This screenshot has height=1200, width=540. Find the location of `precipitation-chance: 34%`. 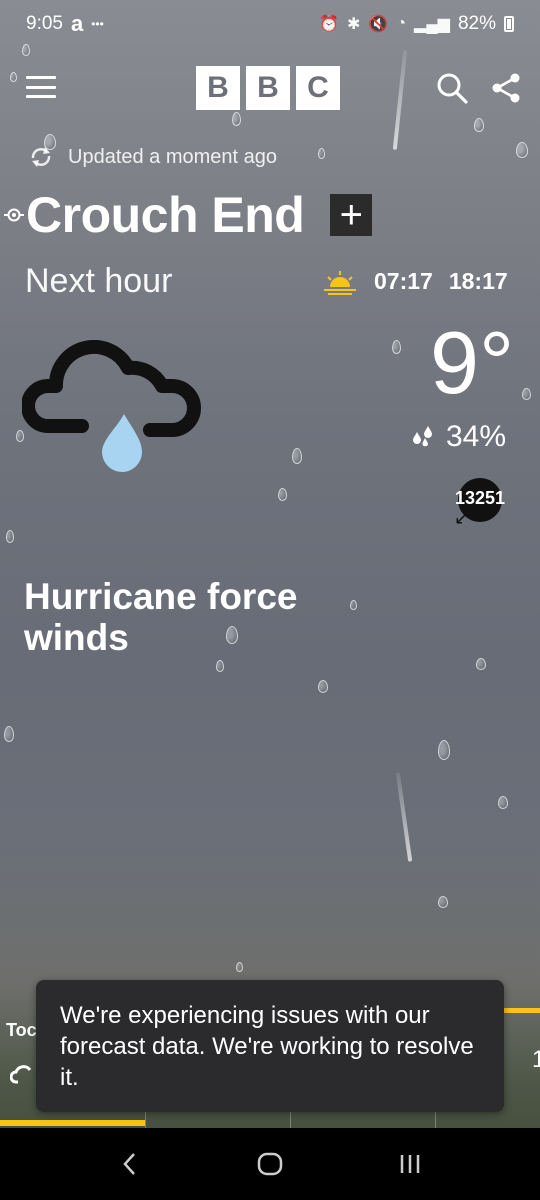

precipitation-chance: 34% is located at coordinates (458, 437).